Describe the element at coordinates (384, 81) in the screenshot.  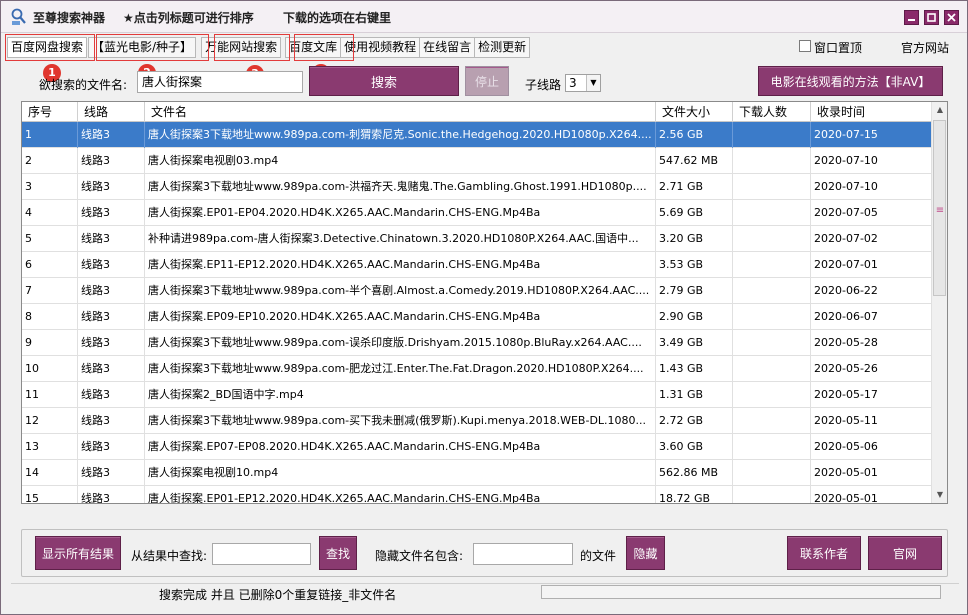
I see `search-button: 搜索` at that location.